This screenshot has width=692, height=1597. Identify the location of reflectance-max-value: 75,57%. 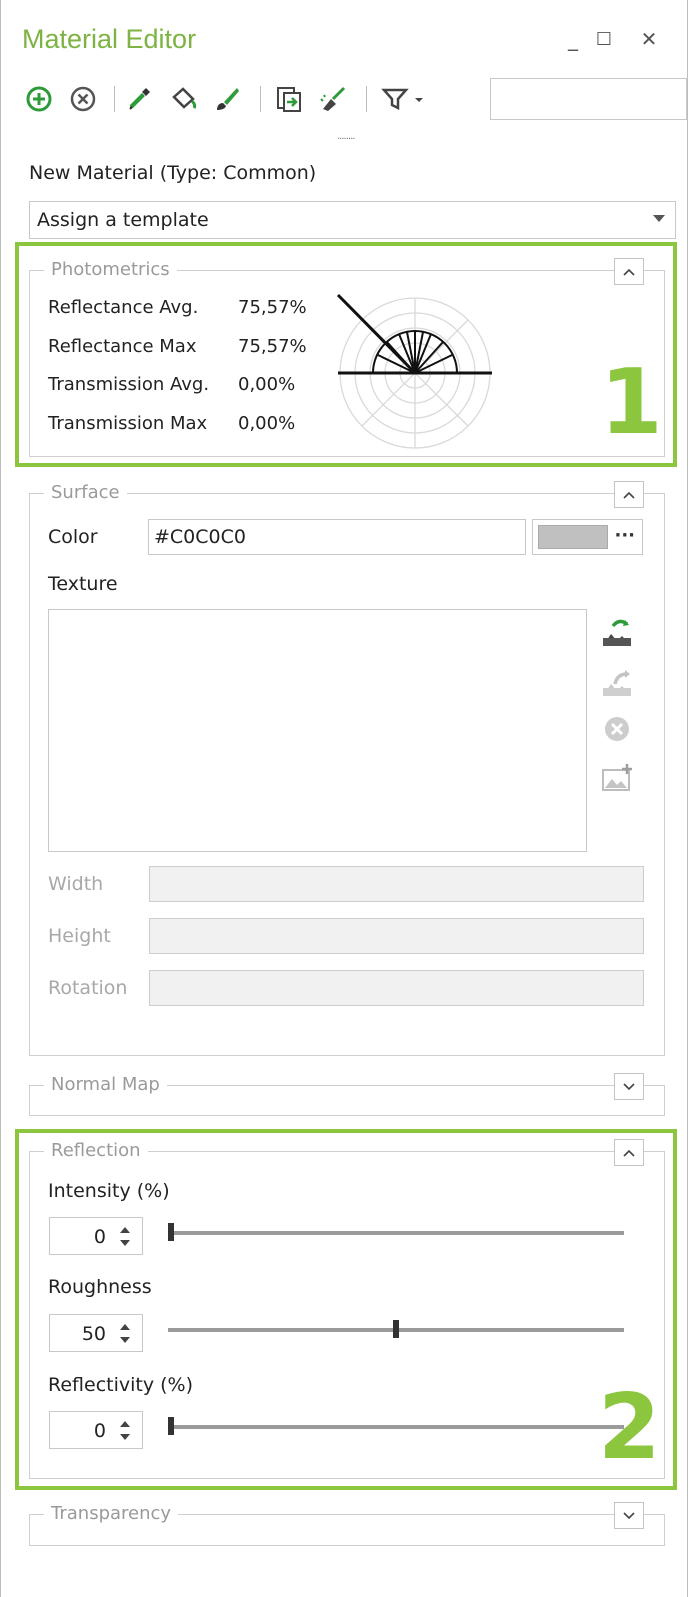
(272, 346).